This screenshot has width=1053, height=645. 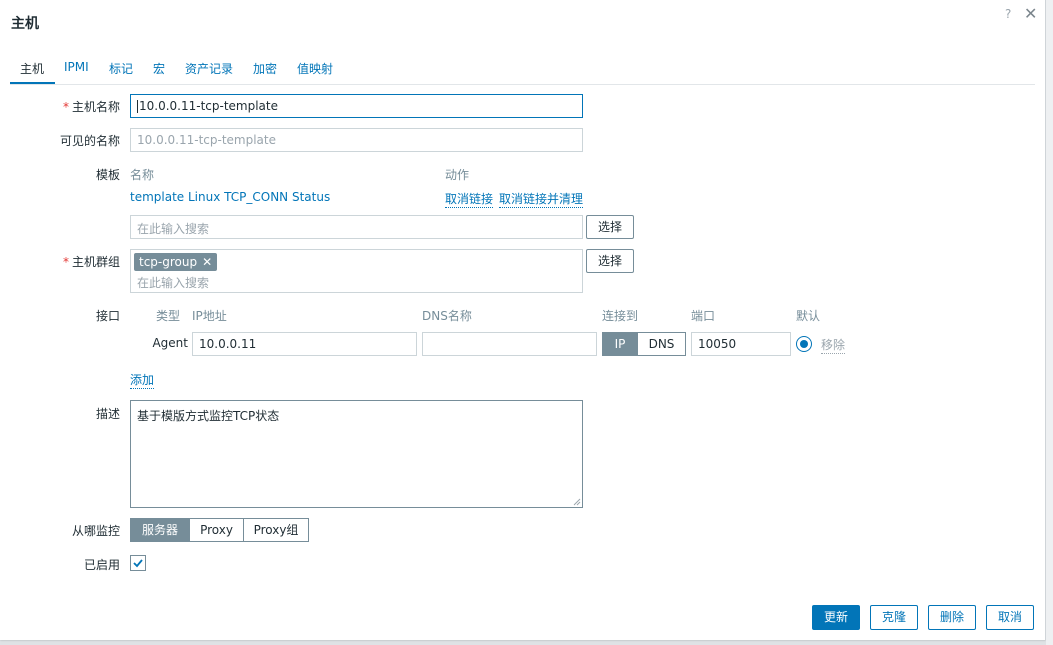 What do you see at coordinates (1010, 617) in the screenshot?
I see `cancel-button: 取消` at bounding box center [1010, 617].